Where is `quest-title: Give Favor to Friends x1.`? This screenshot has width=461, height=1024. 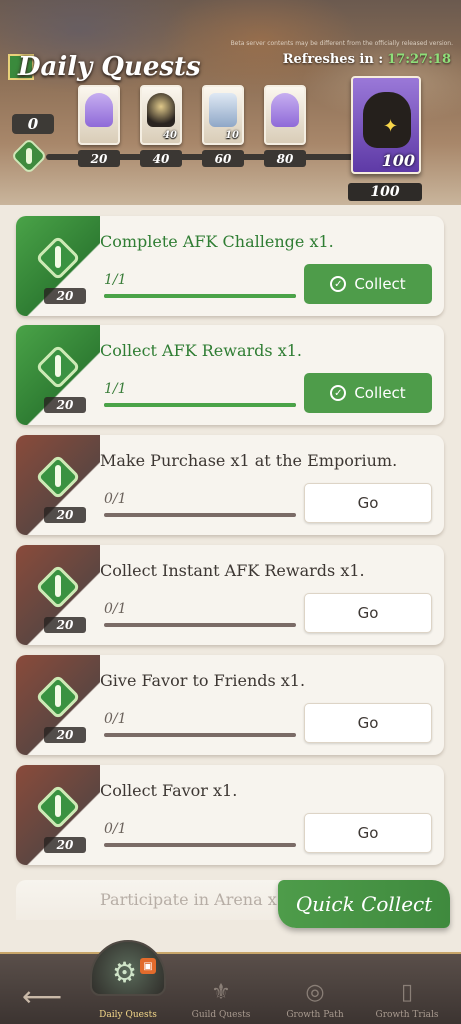 quest-title: Give Favor to Friends x1. is located at coordinates (203, 680).